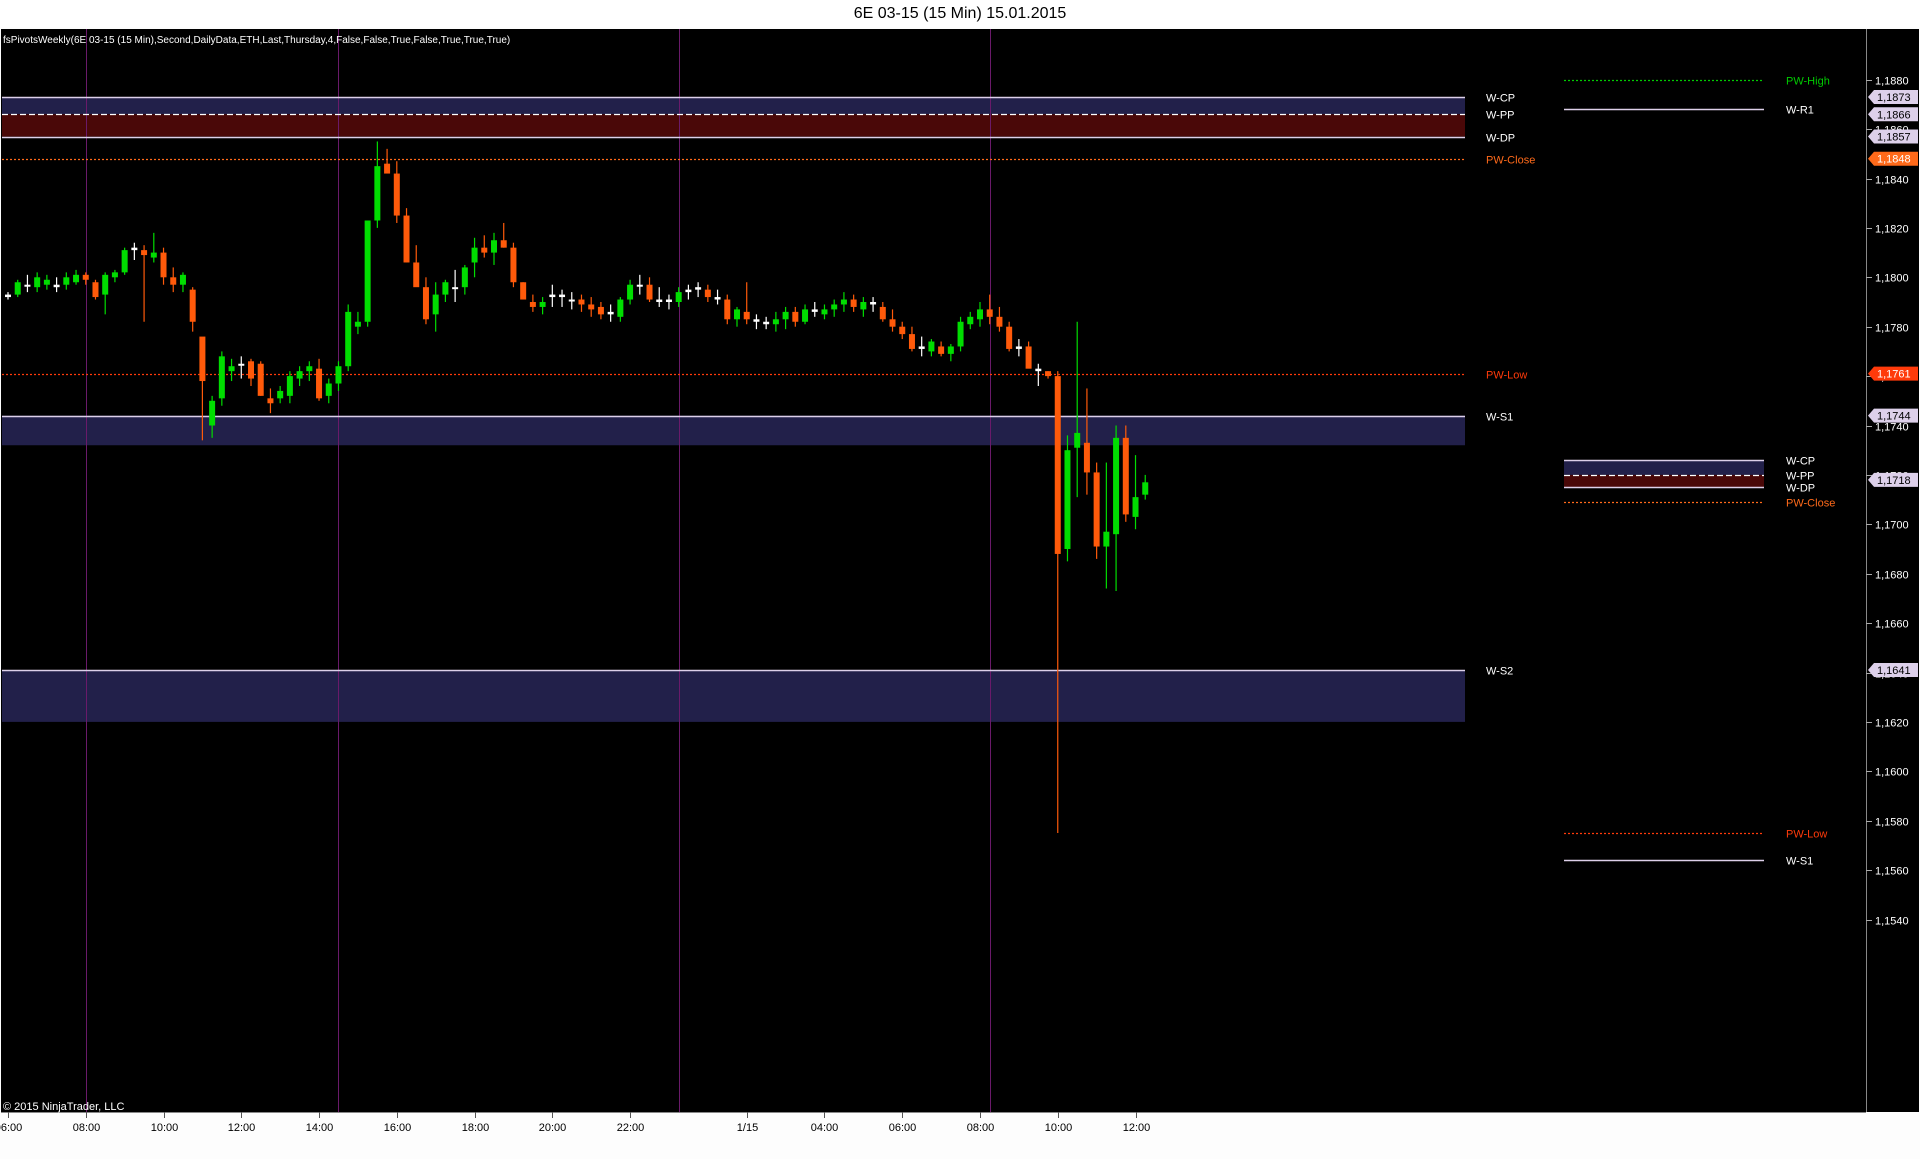 This screenshot has width=1920, height=1159. I want to click on y-tick-label: 1,1800, so click(1892, 279).